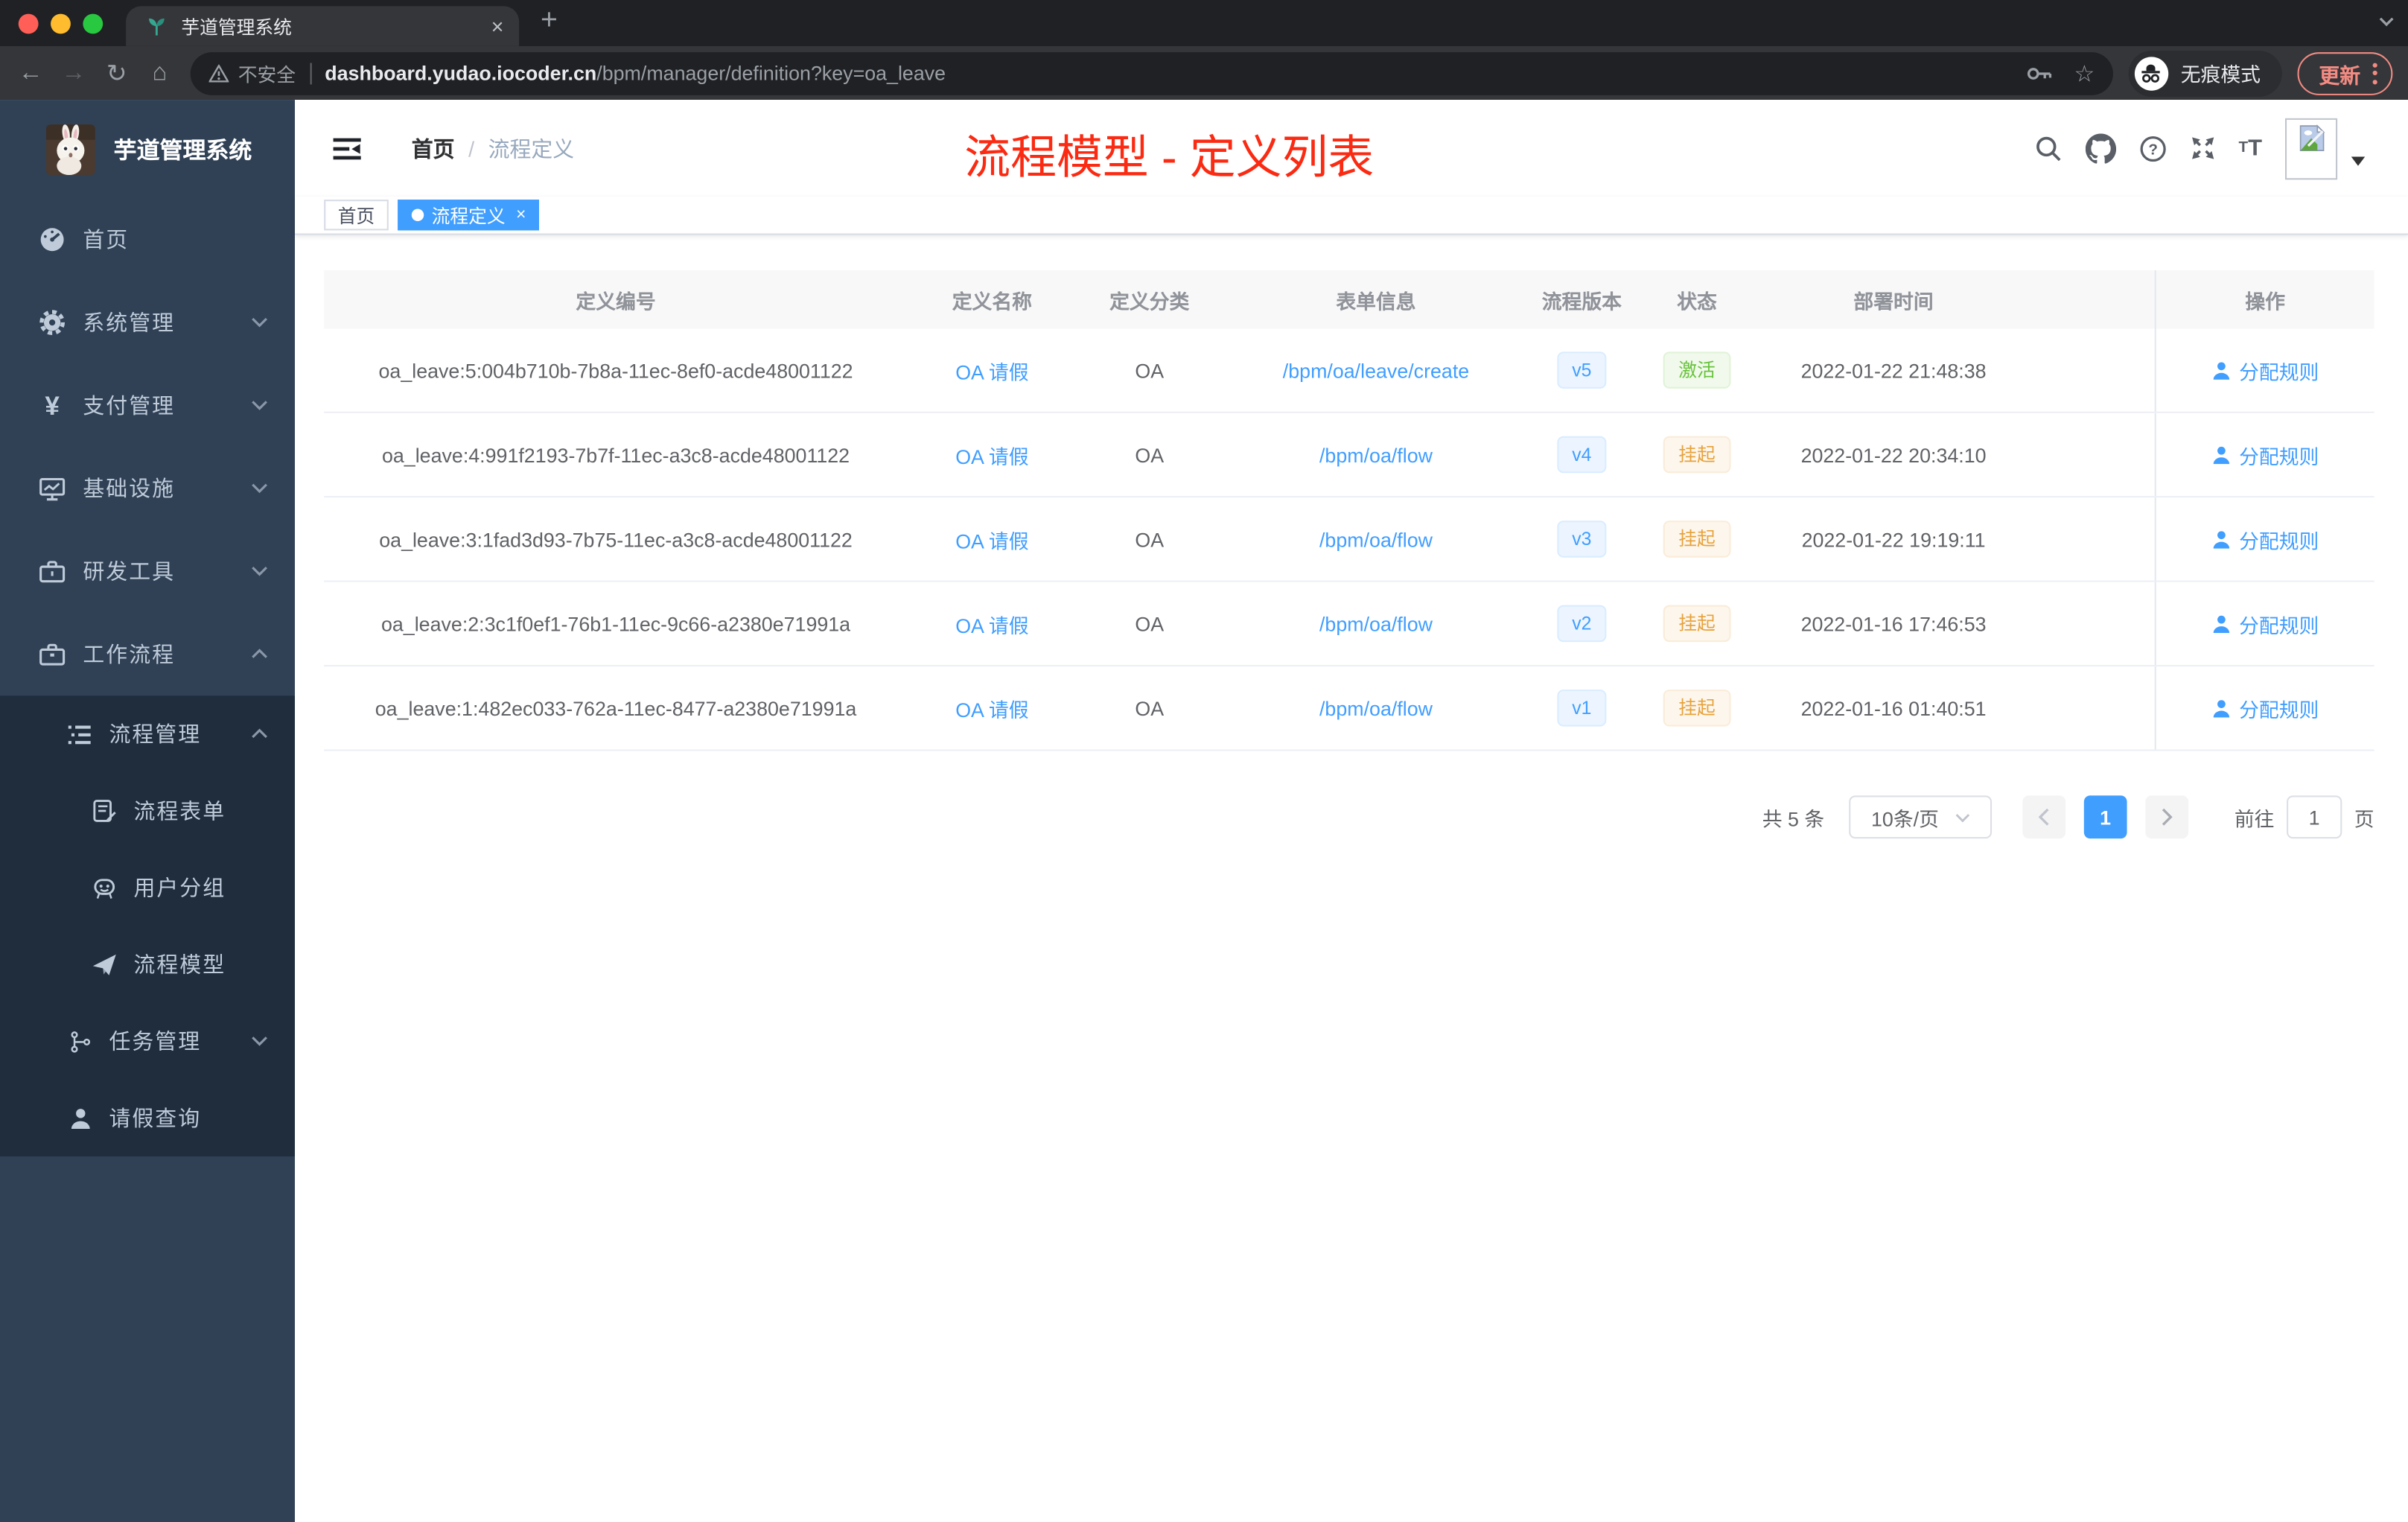  Describe the element at coordinates (2203, 149) in the screenshot. I see `fullscreen-icon` at that location.